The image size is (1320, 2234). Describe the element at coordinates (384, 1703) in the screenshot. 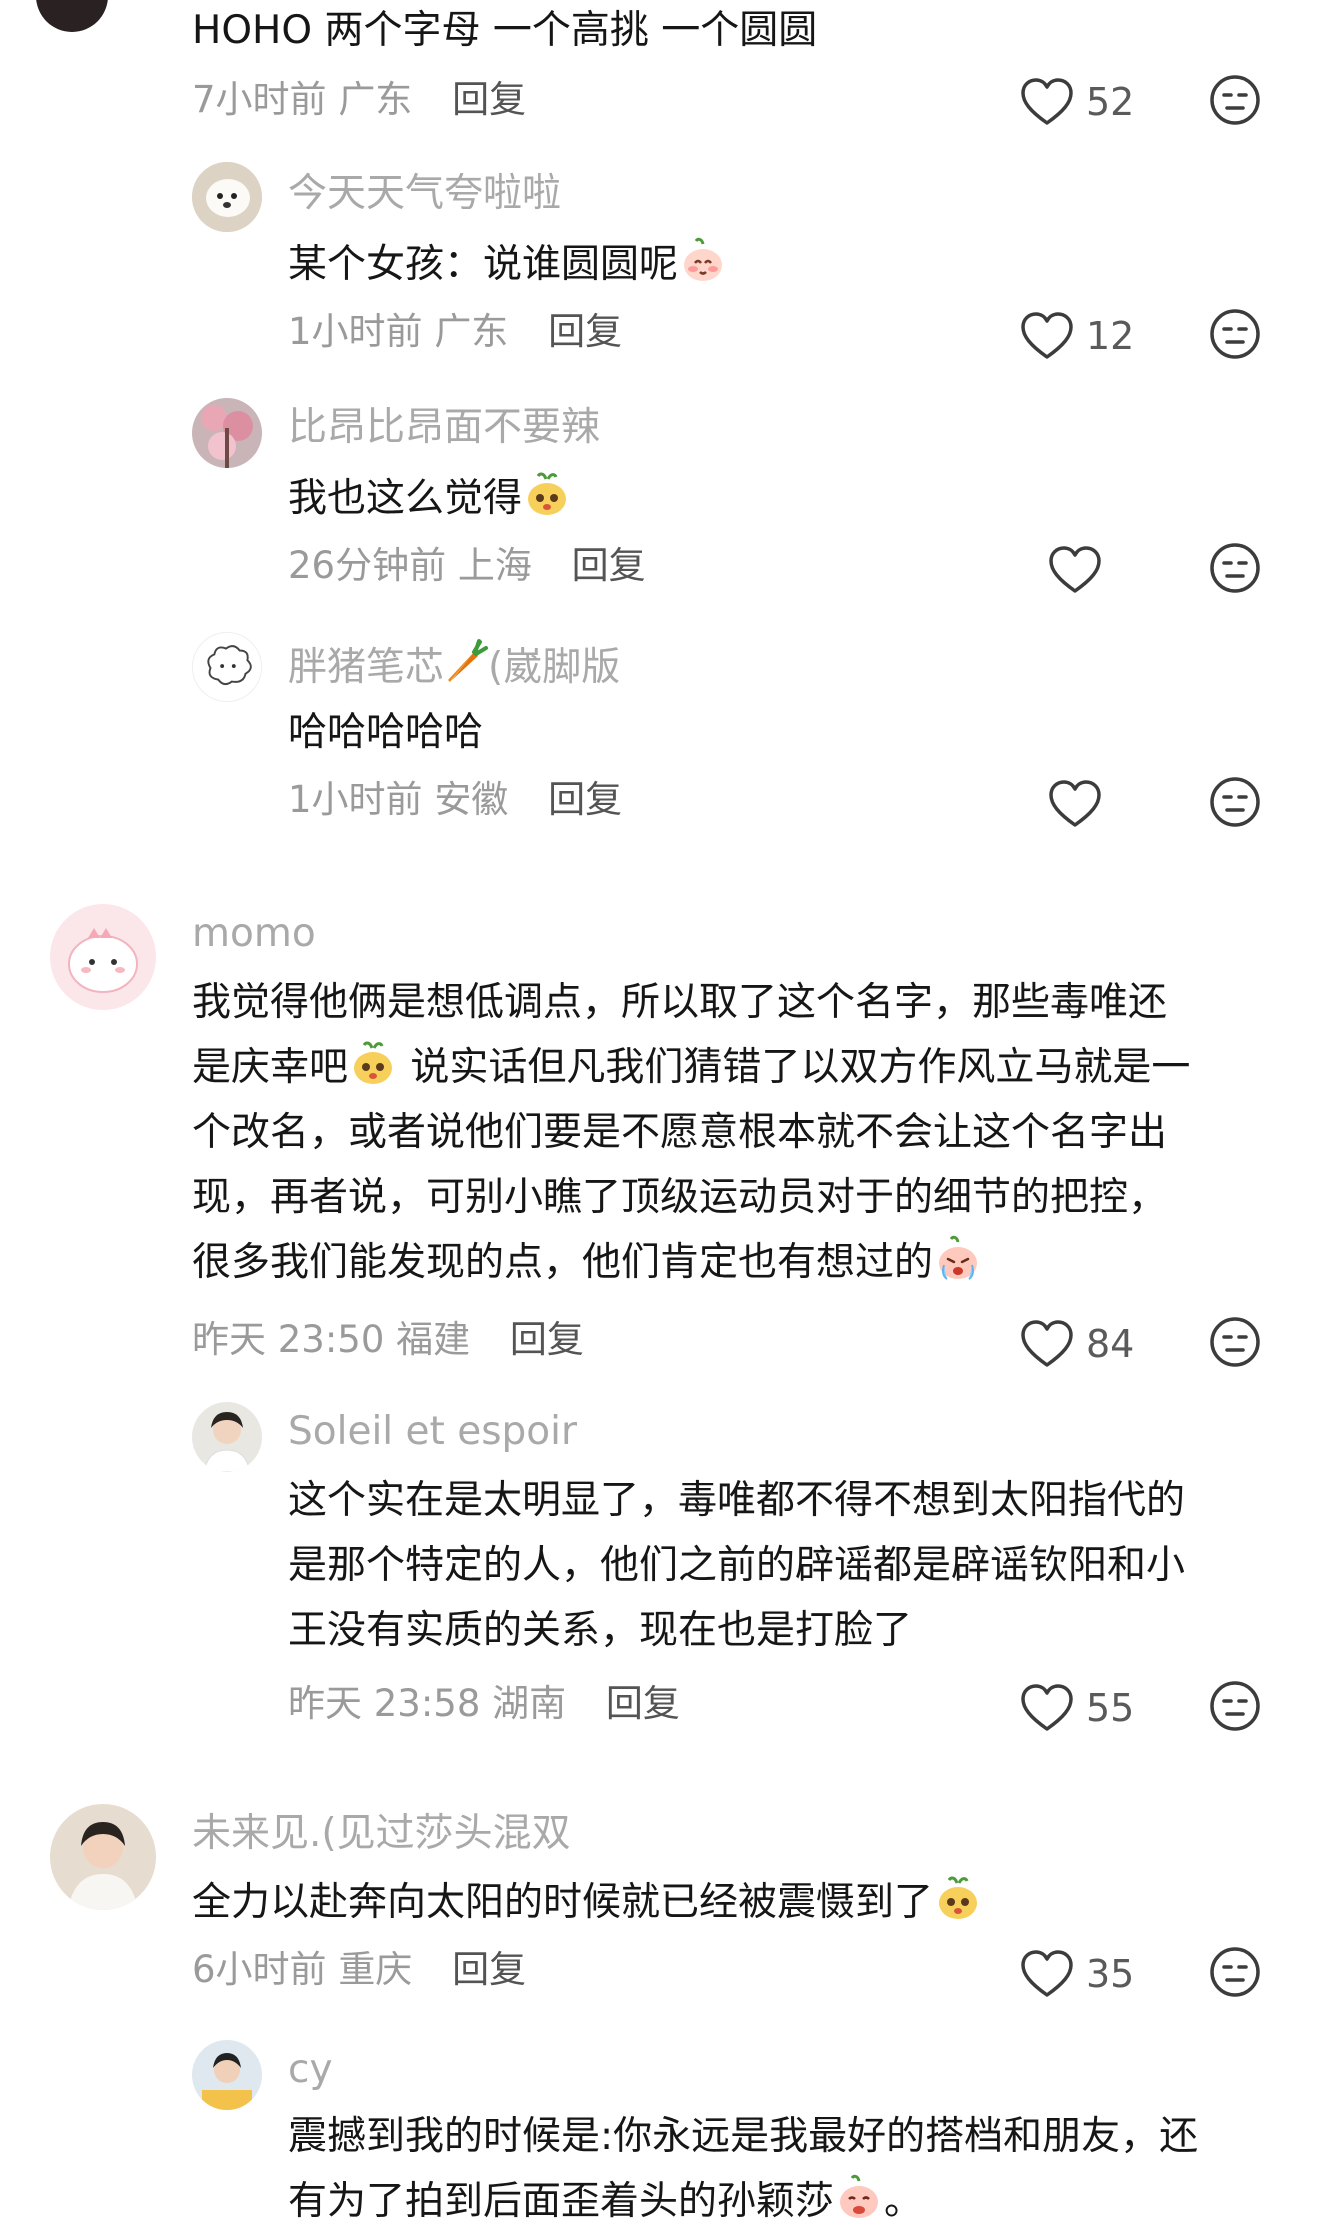

I see `comment-time: 昨天 23:58` at that location.